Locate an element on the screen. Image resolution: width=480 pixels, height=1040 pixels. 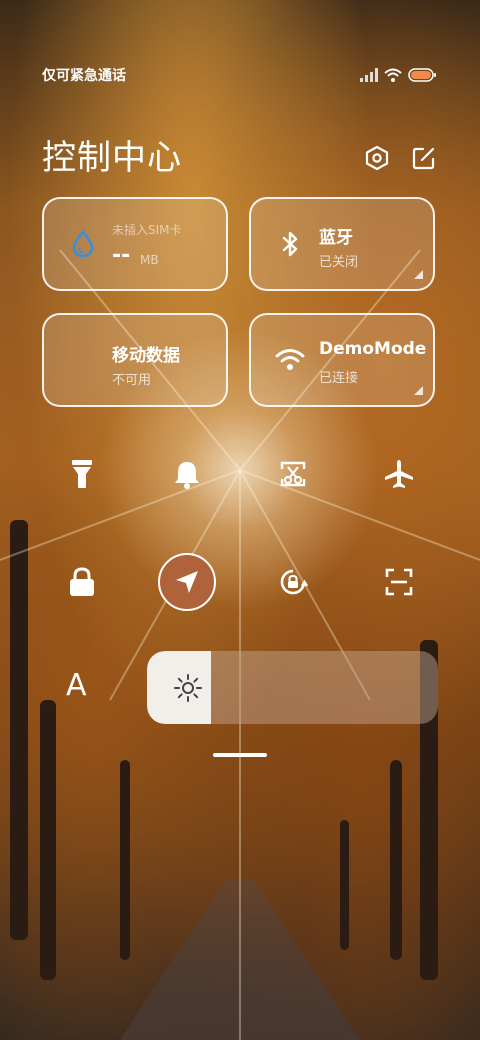
page-title: 控制中心 is located at coordinates (112, 158).